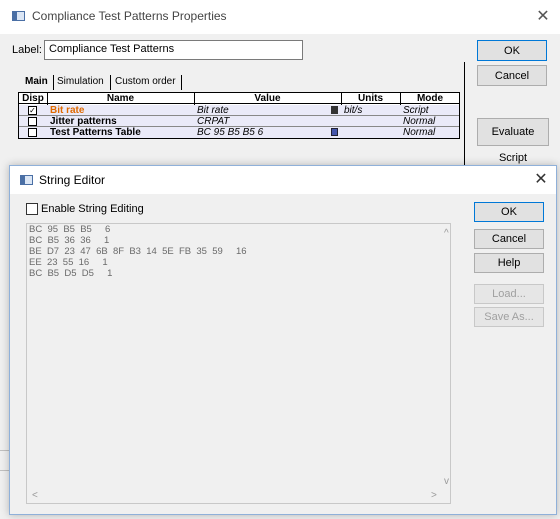 Image resolution: width=560 pixels, height=519 pixels. Describe the element at coordinates (464, 117) in the screenshot. I see `panel-border` at that location.